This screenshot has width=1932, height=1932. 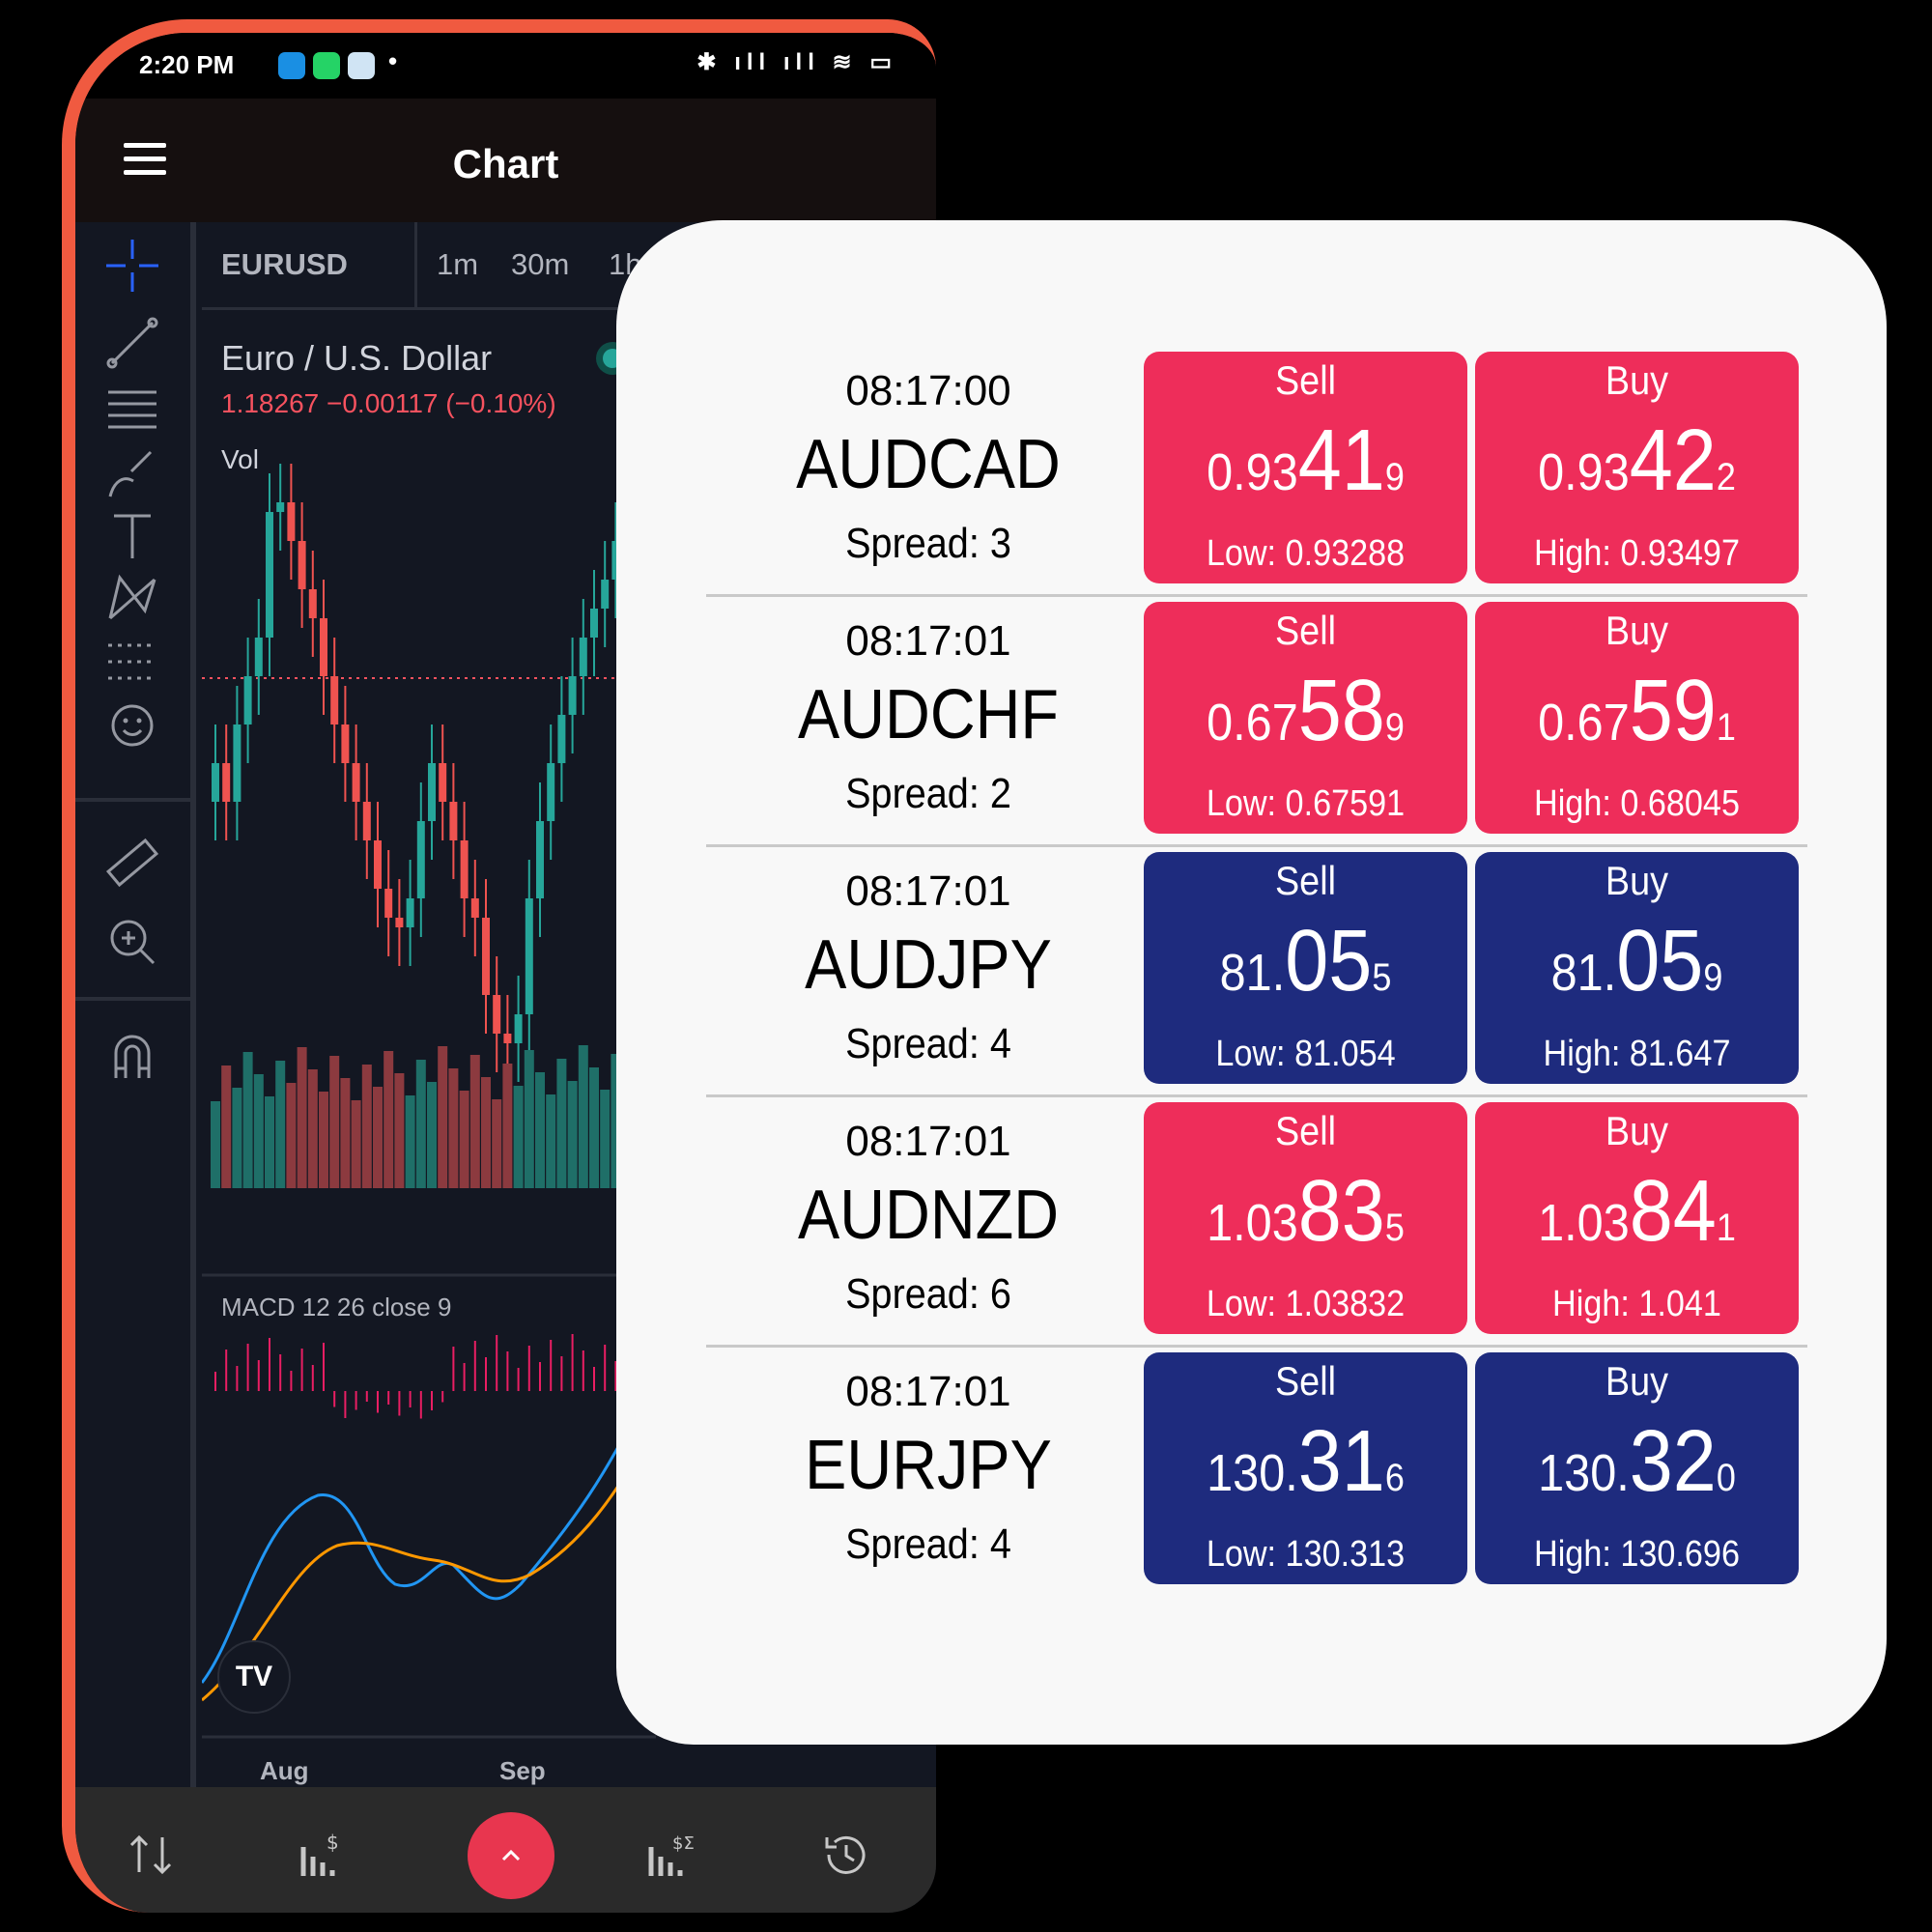 What do you see at coordinates (1305, 630) in the screenshot?
I see `sell-label: Sell` at bounding box center [1305, 630].